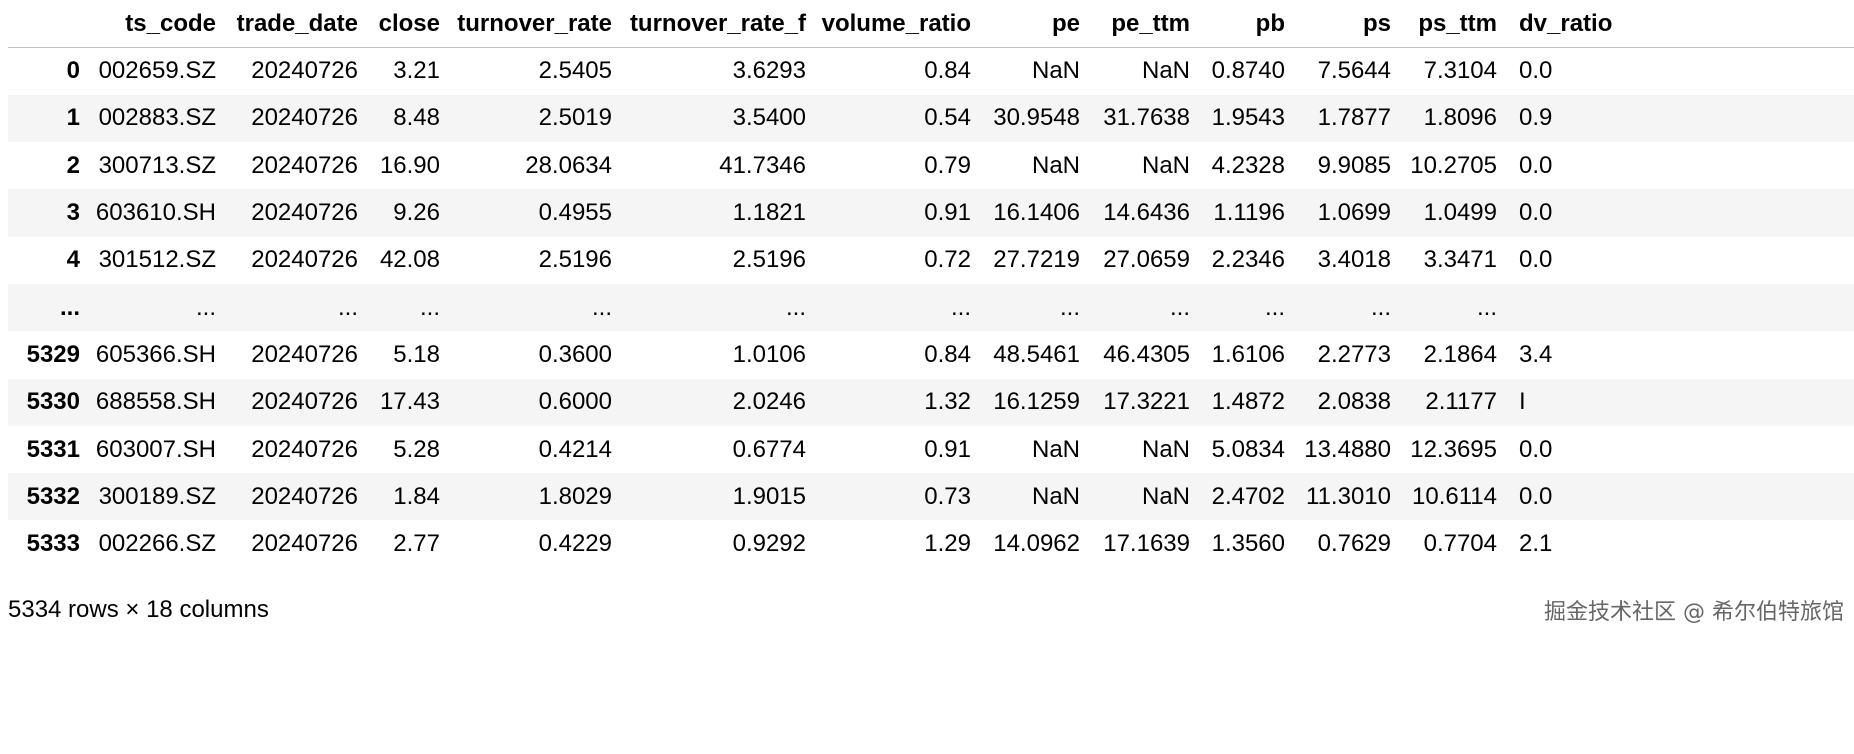 Image resolution: width=1854 pixels, height=754 pixels. What do you see at coordinates (1536, 354) in the screenshot?
I see `table-cell: 3.4` at bounding box center [1536, 354].